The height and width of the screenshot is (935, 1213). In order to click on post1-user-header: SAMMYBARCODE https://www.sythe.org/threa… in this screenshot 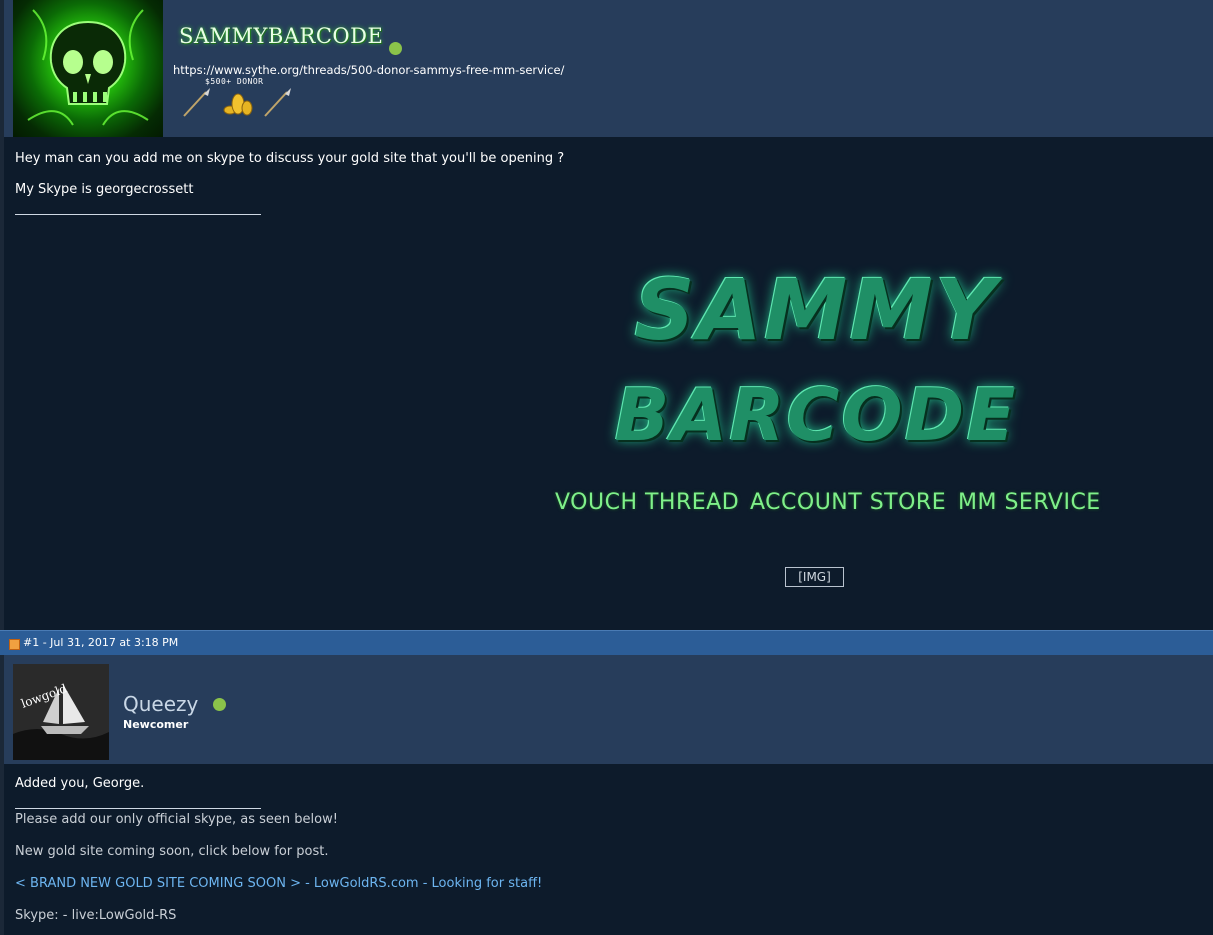, I will do `click(608, 68)`.